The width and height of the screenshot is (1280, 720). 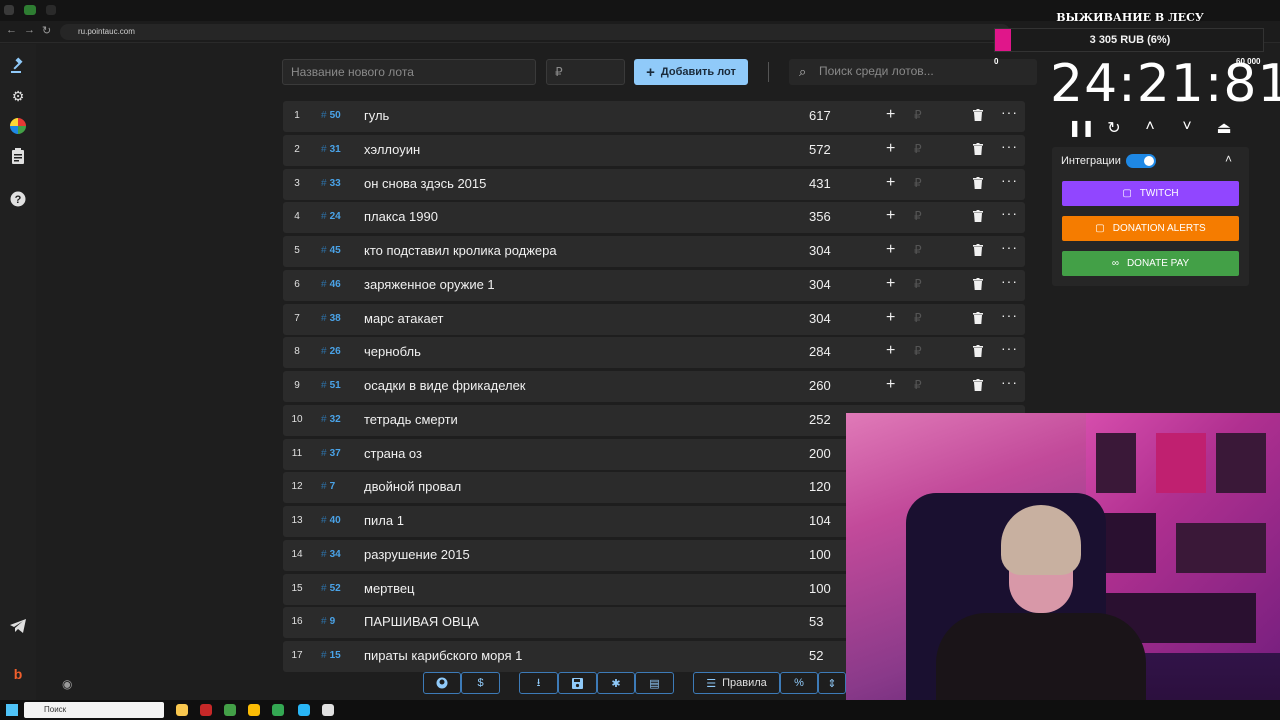 What do you see at coordinates (206, 710) in the screenshot?
I see `opera-icon` at bounding box center [206, 710].